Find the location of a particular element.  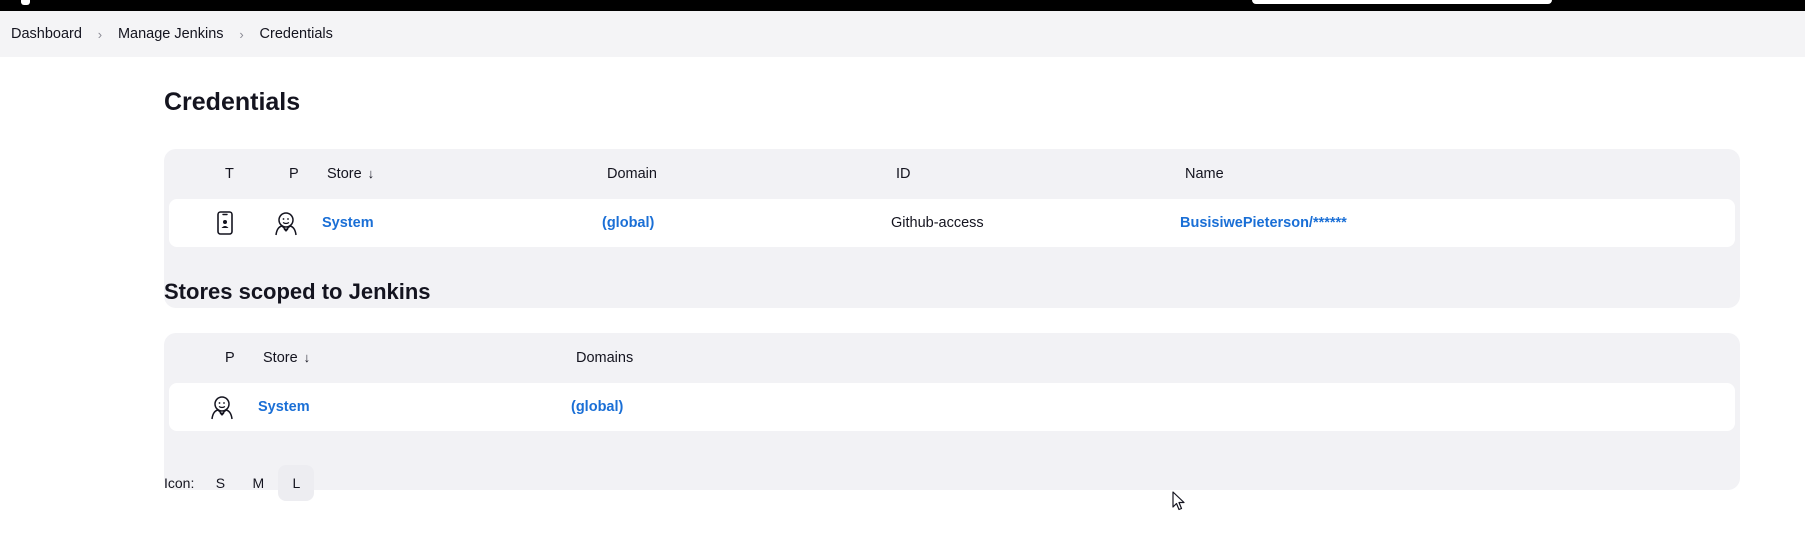

domain-link: (global) is located at coordinates (628, 223).